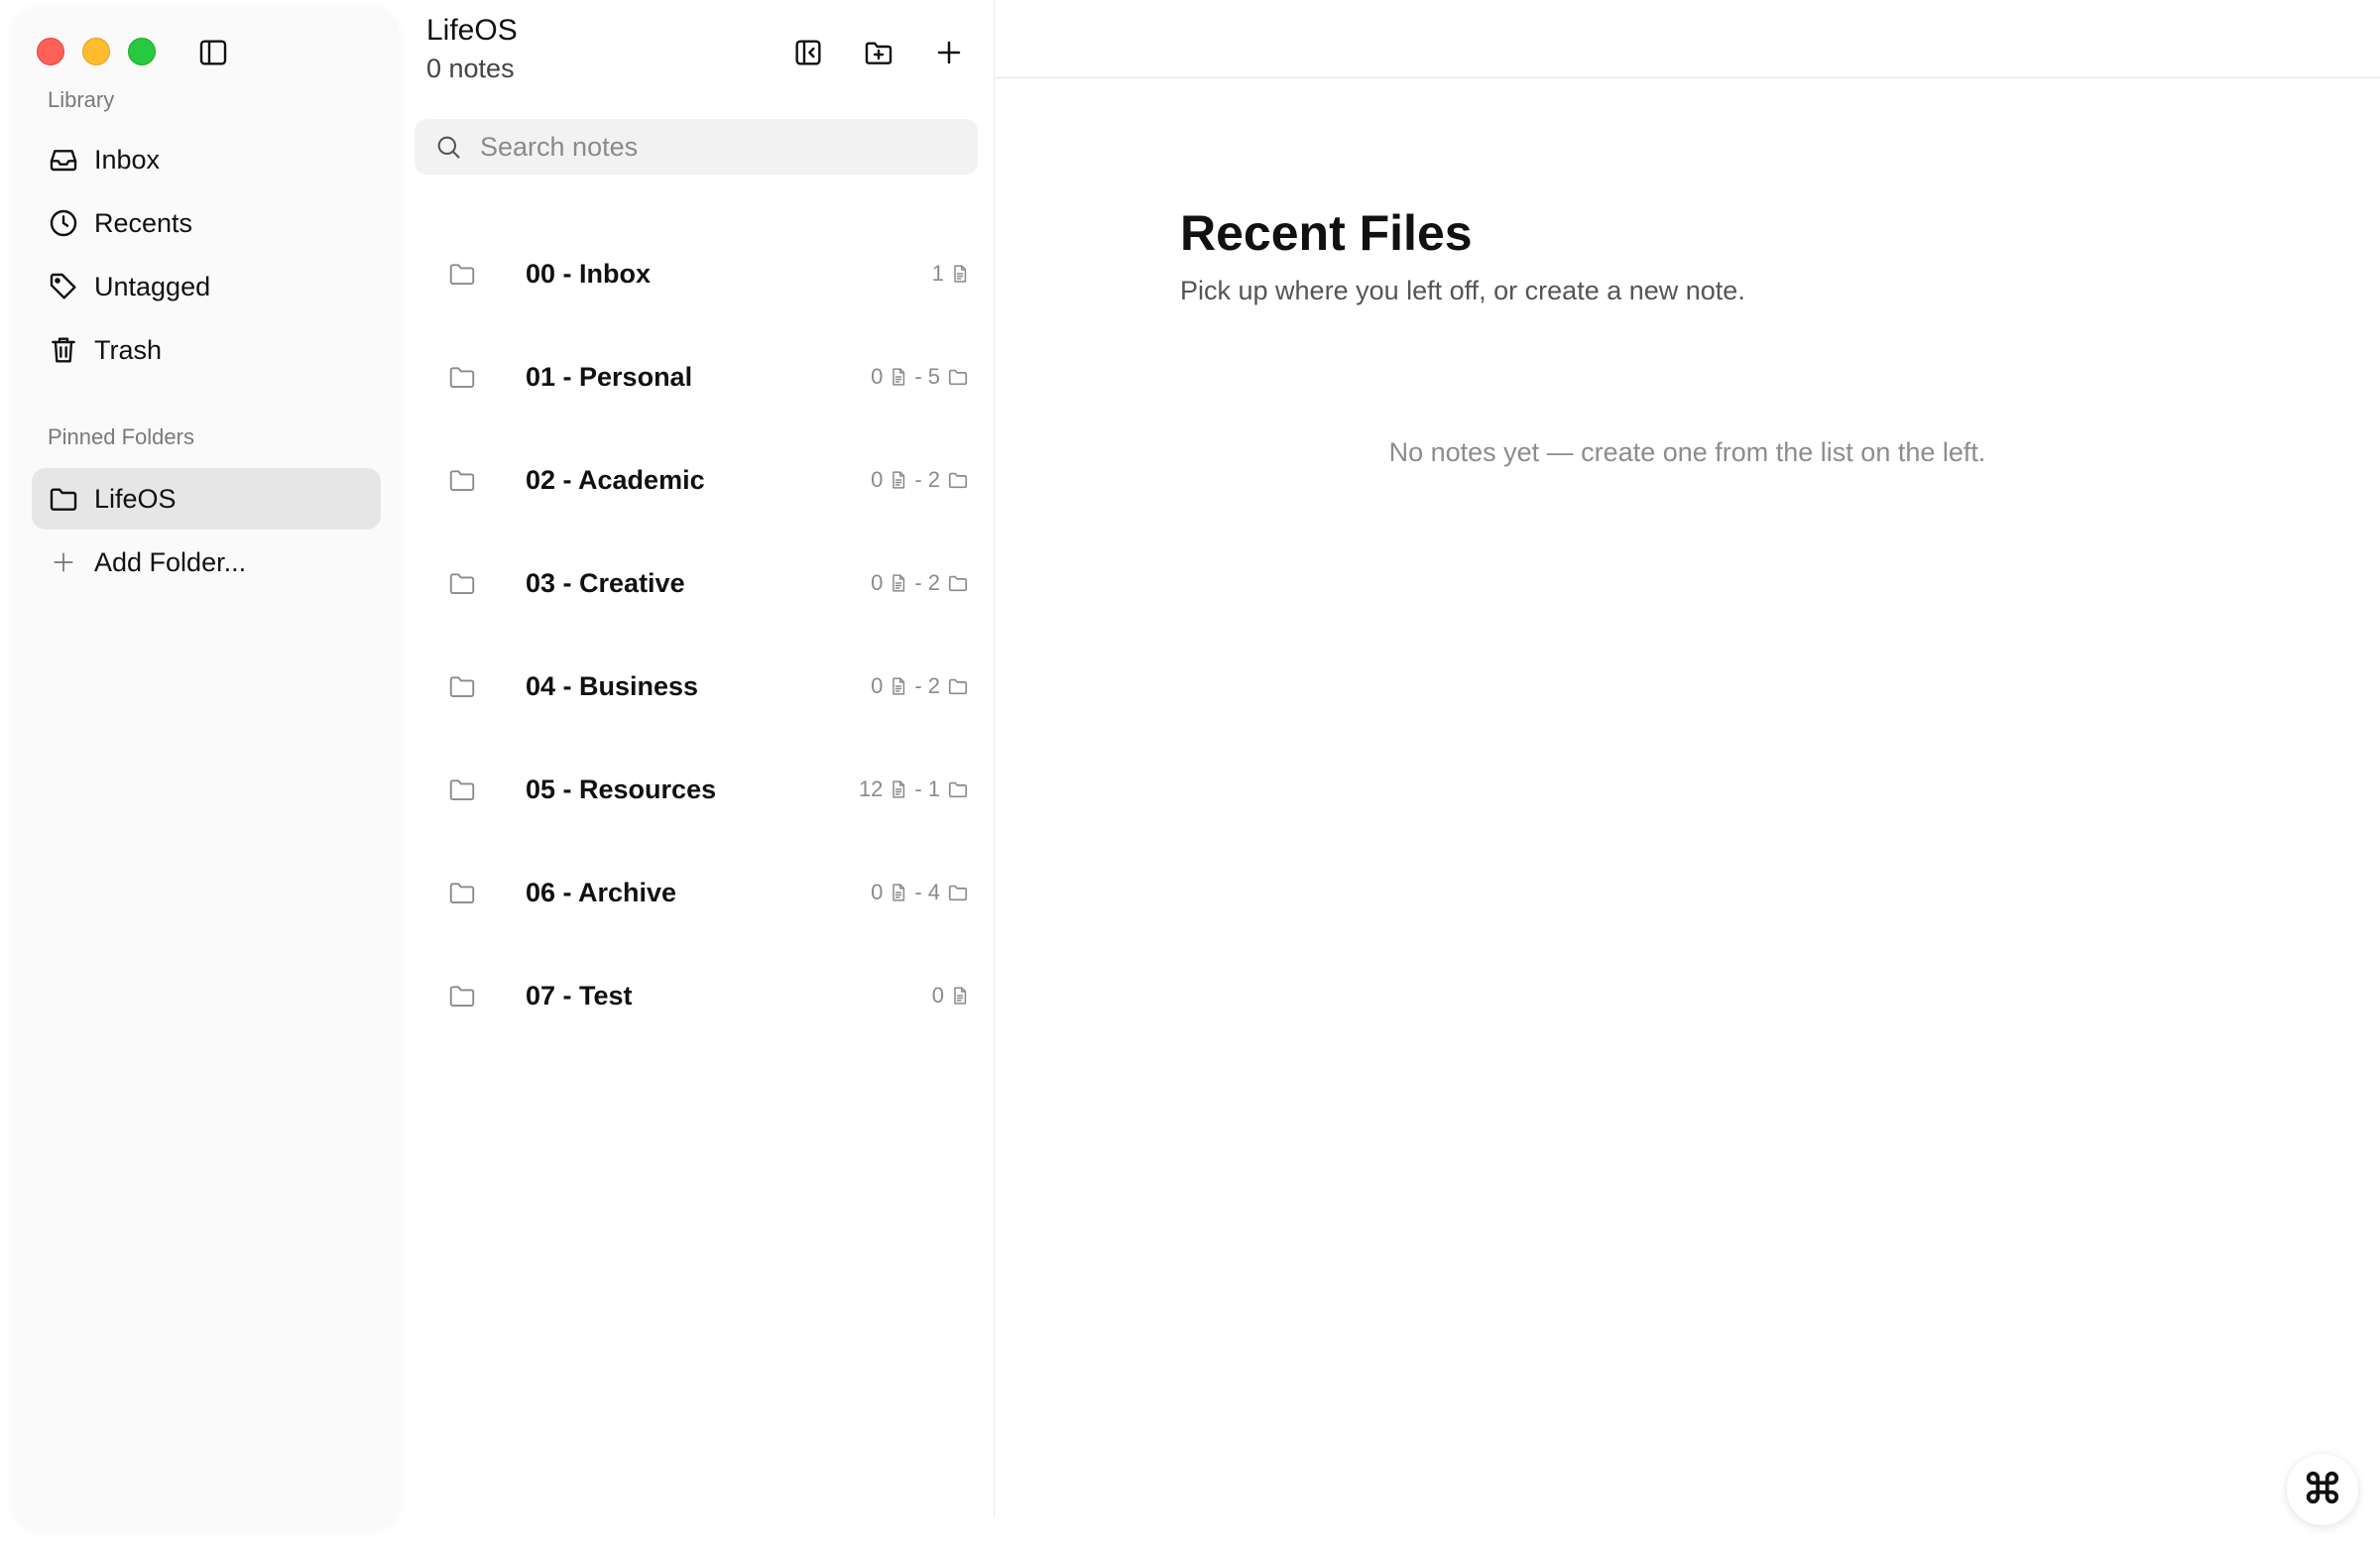 The width and height of the screenshot is (2380, 1547). I want to click on pinned-folder-lifeos: LifeOS, so click(206, 499).